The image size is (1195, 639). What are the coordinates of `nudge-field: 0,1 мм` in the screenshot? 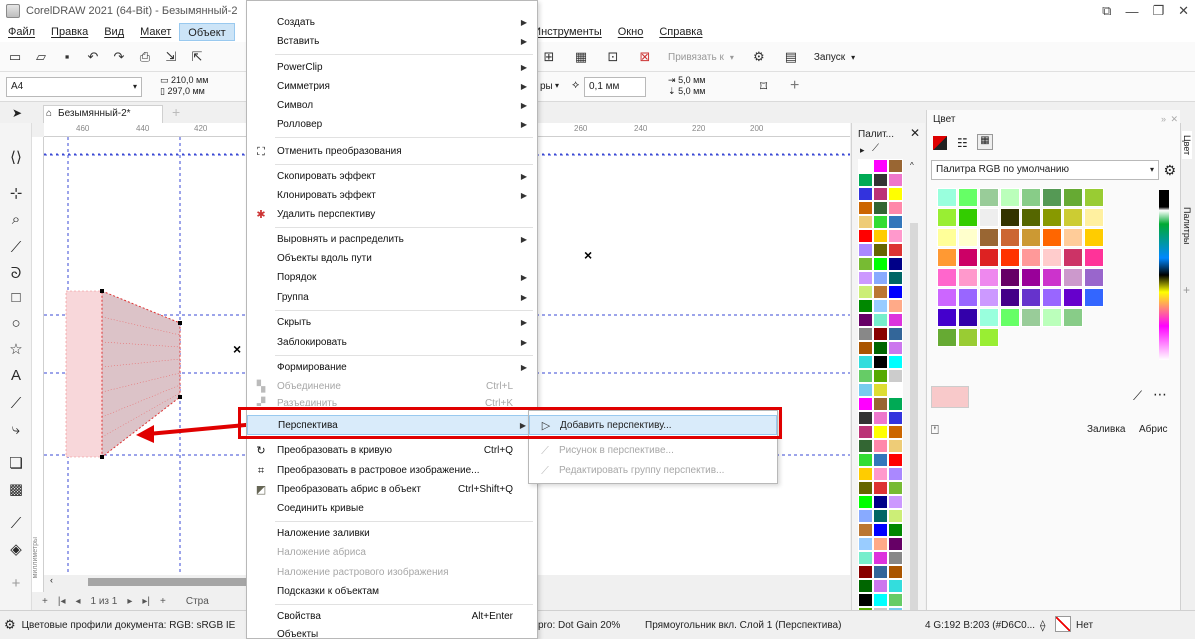 It's located at (615, 87).